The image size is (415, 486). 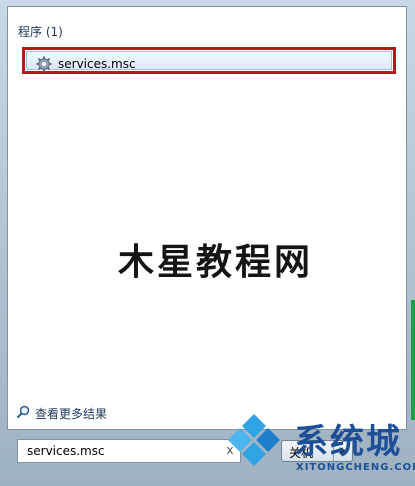 What do you see at coordinates (413, 360) in the screenshot?
I see `background-edge-strip` at bounding box center [413, 360].